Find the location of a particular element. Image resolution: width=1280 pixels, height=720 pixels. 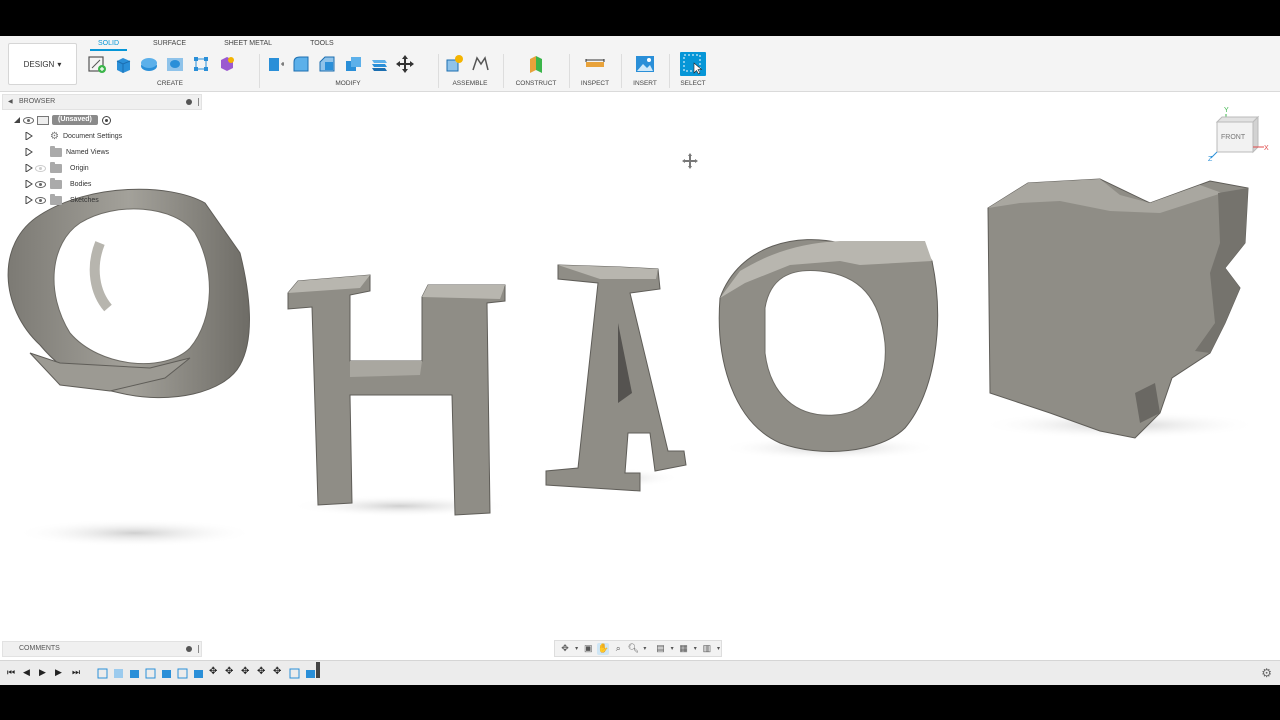

timeline: ⏮ ◀ ▶ ▶ ⏭ ✥ ✥ ✥ ✥ ✥ ⚙ is located at coordinates (640, 672).